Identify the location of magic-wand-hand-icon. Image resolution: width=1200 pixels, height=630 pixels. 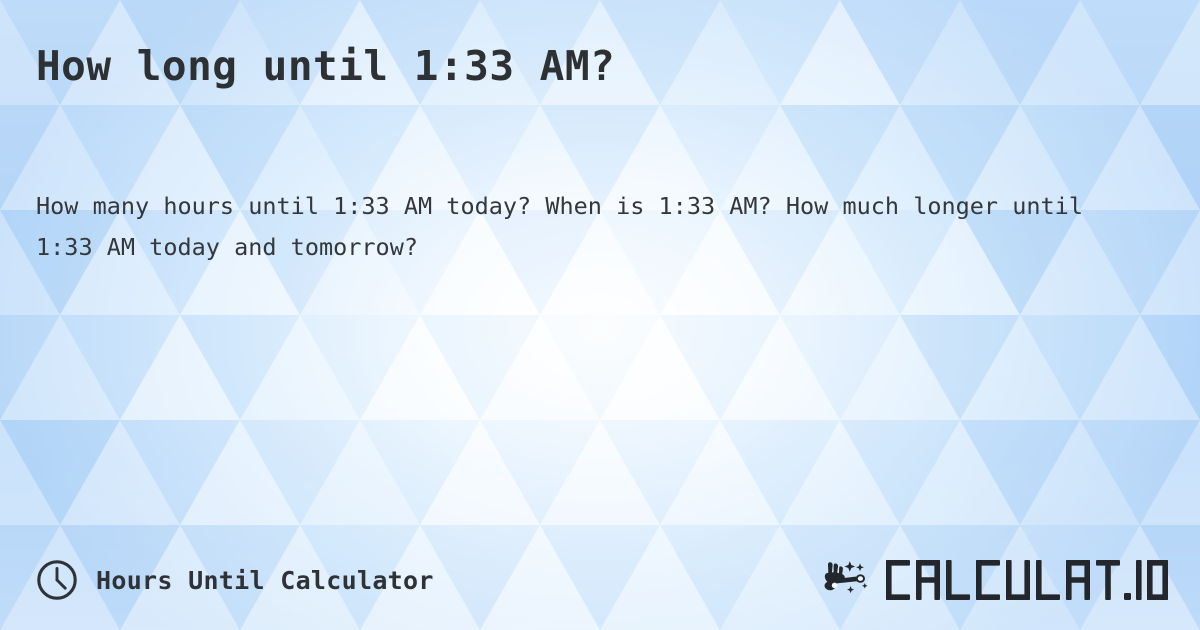
(846, 577).